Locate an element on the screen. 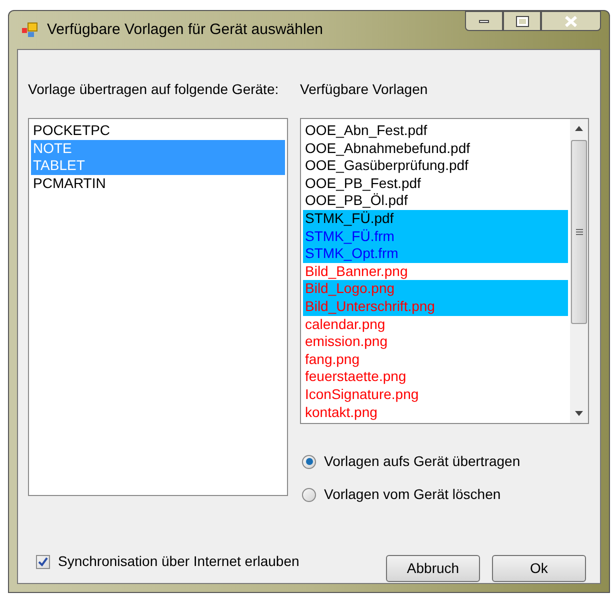 This screenshot has width=612, height=601. list-item: OOE_PB_Öl.pdf is located at coordinates (435, 201).